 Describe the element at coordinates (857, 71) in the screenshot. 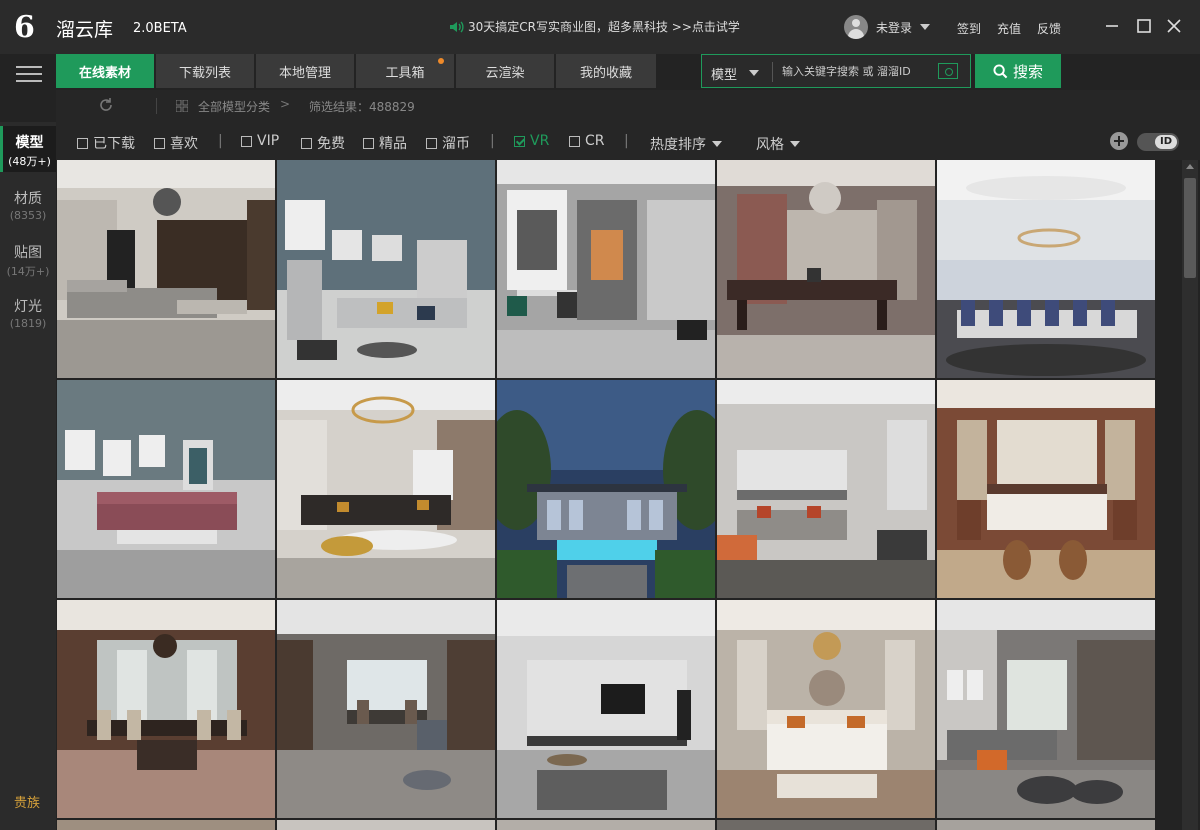

I see `search-input` at that location.